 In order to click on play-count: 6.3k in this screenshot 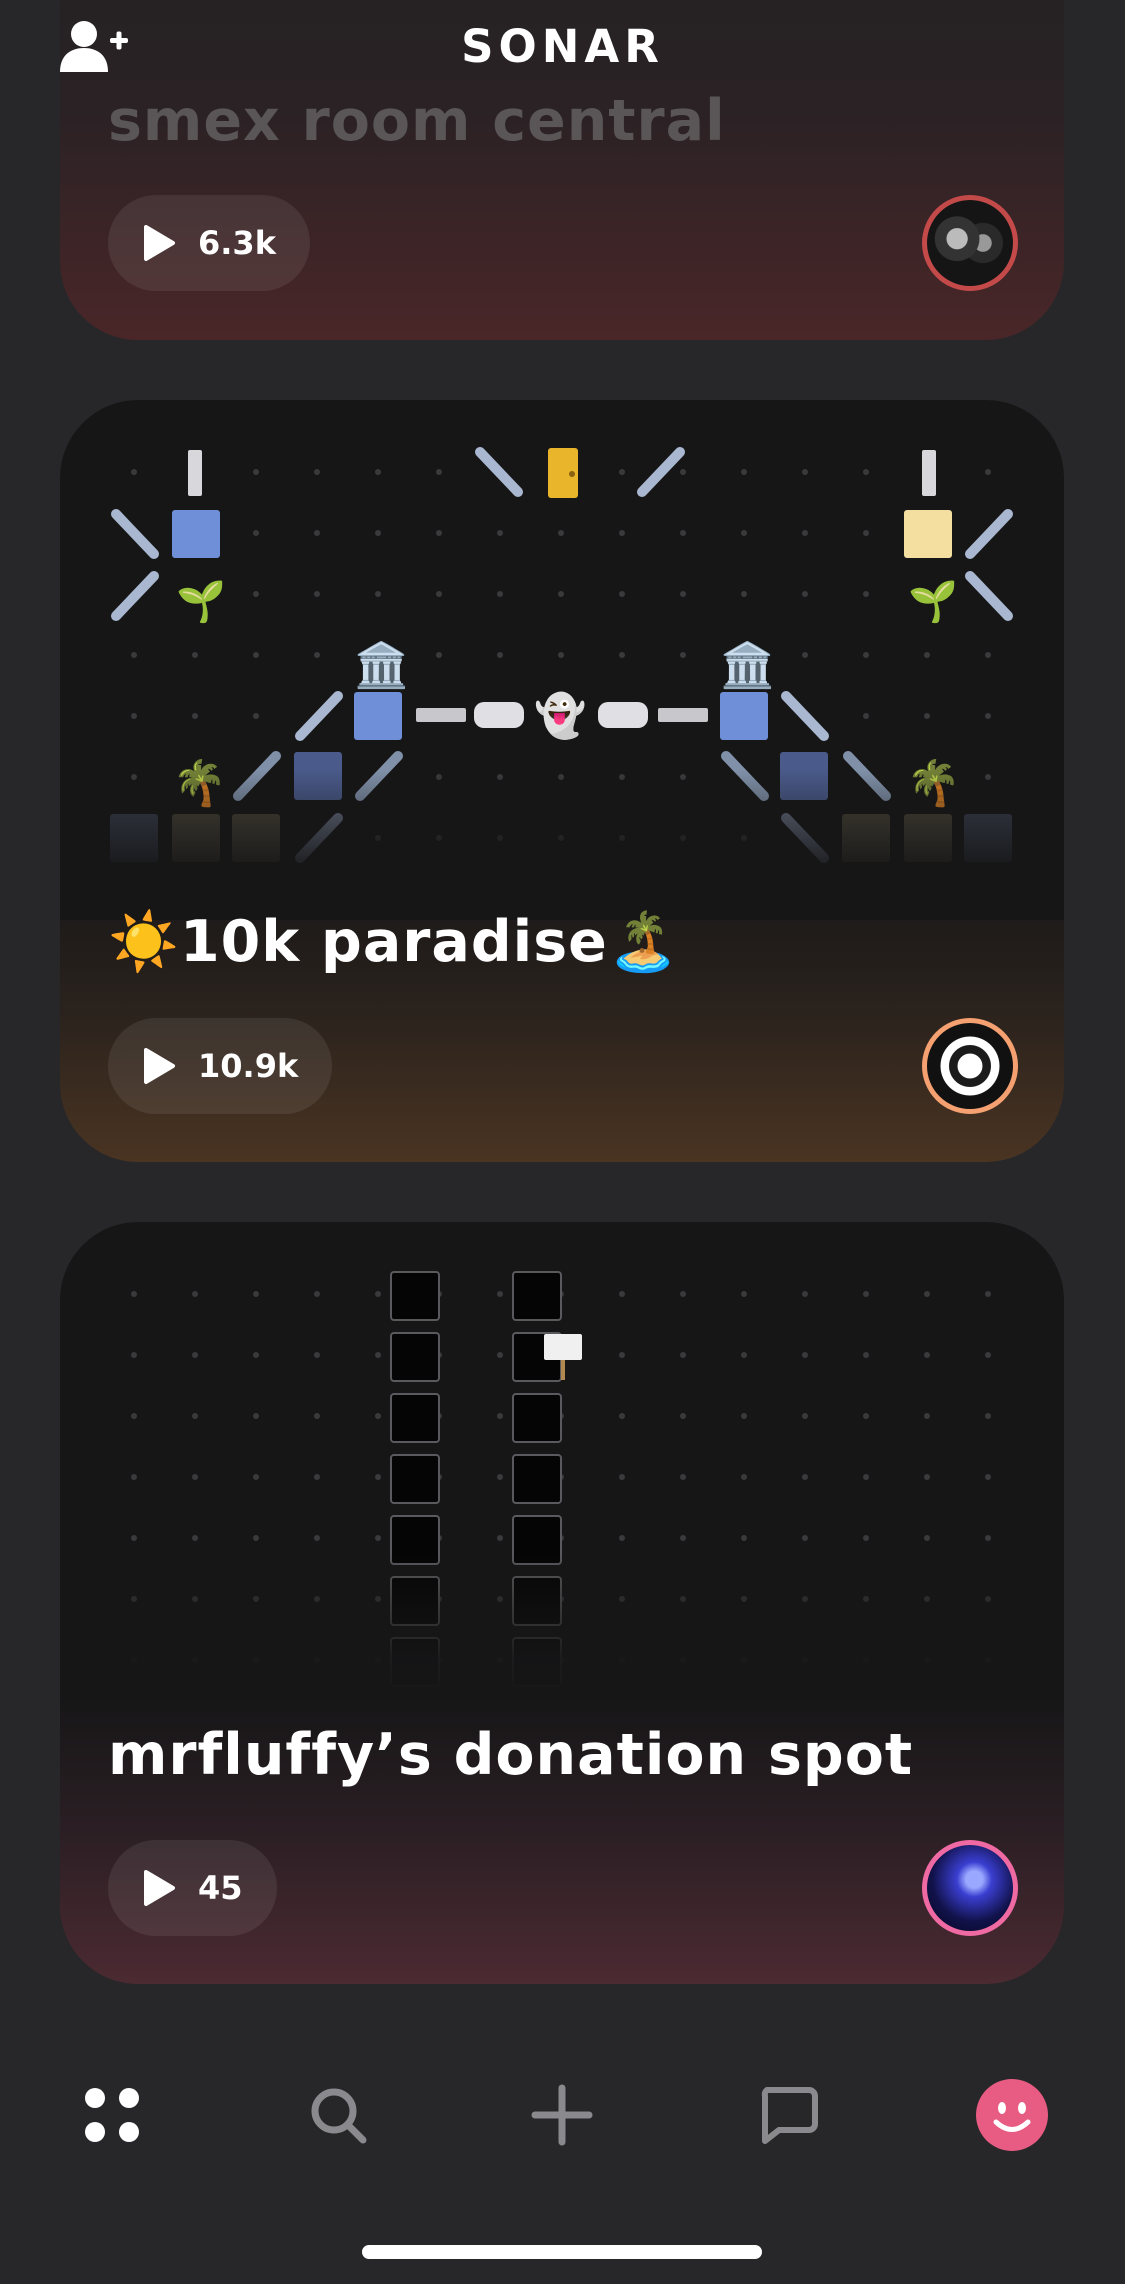, I will do `click(237, 243)`.